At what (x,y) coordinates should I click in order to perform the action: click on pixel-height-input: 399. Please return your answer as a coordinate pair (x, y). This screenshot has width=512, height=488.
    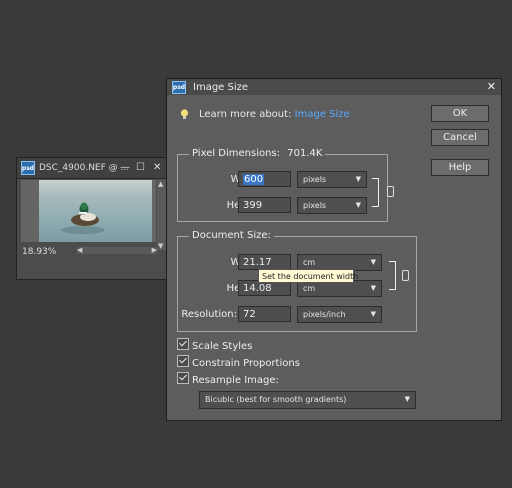
    Looking at the image, I should click on (264, 205).